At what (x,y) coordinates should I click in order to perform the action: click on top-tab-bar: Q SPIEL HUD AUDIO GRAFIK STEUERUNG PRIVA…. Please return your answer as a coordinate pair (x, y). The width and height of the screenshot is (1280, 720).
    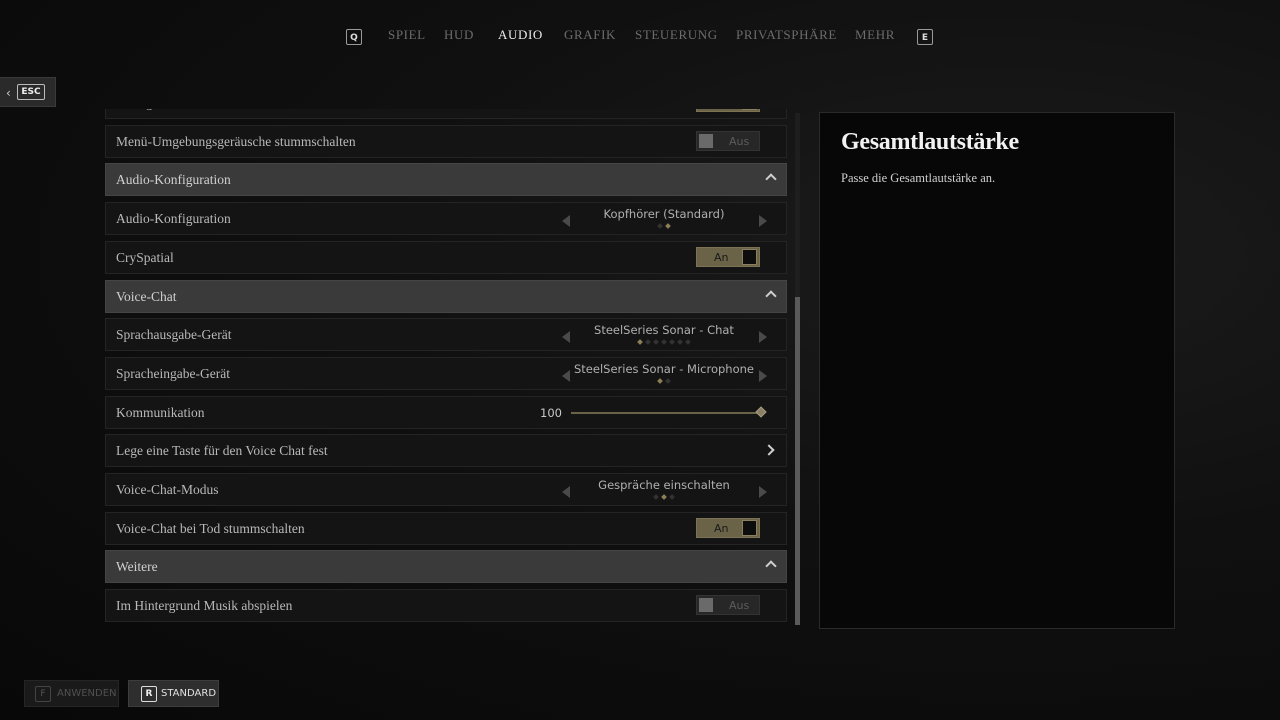
    Looking at the image, I should click on (640, 37).